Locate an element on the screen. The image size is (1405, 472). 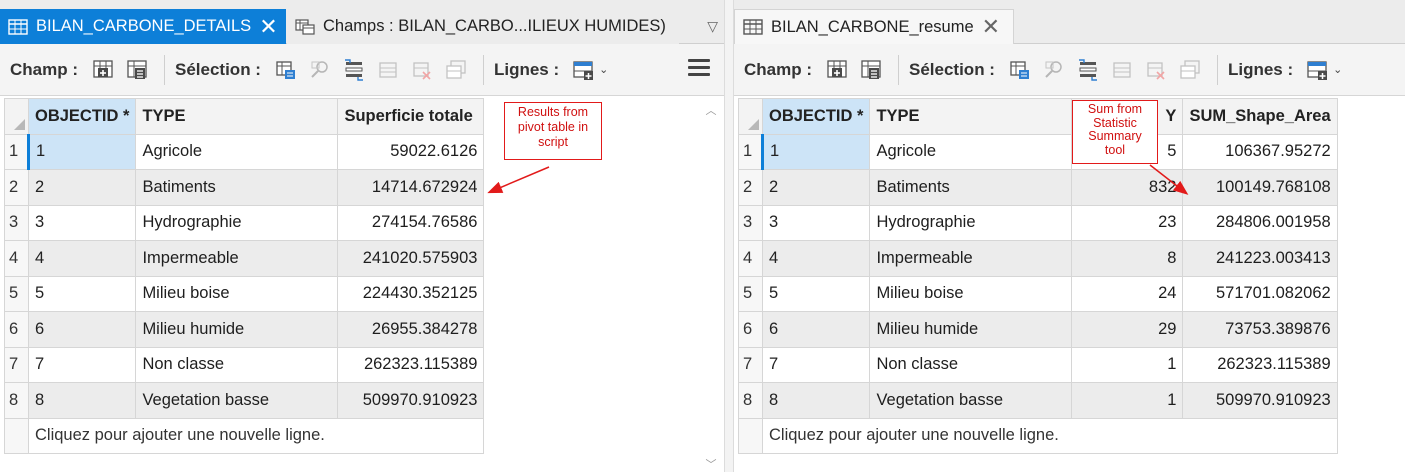
cell-sum-shape-area: 284806.001958 is located at coordinates (1260, 222).